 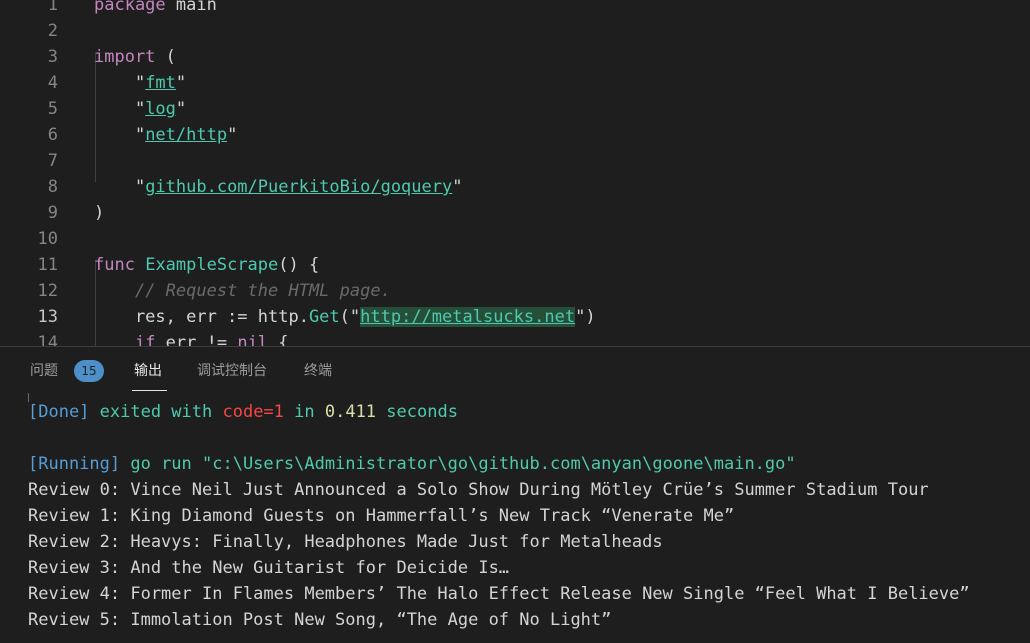 I want to click on code-token: log, so click(x=160, y=109).